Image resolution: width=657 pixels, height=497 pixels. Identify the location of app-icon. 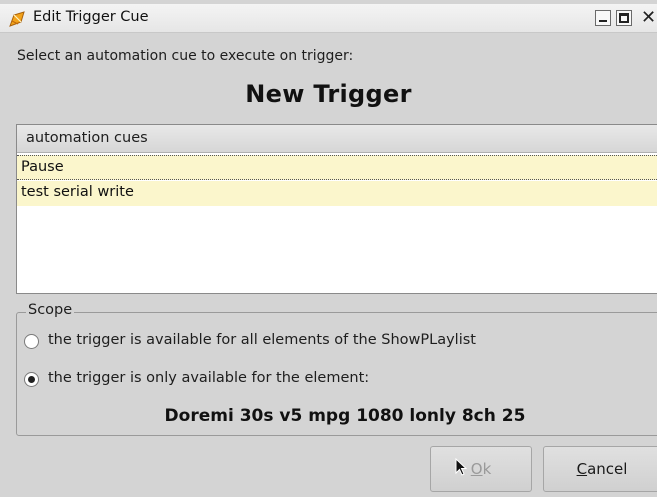
(17, 19).